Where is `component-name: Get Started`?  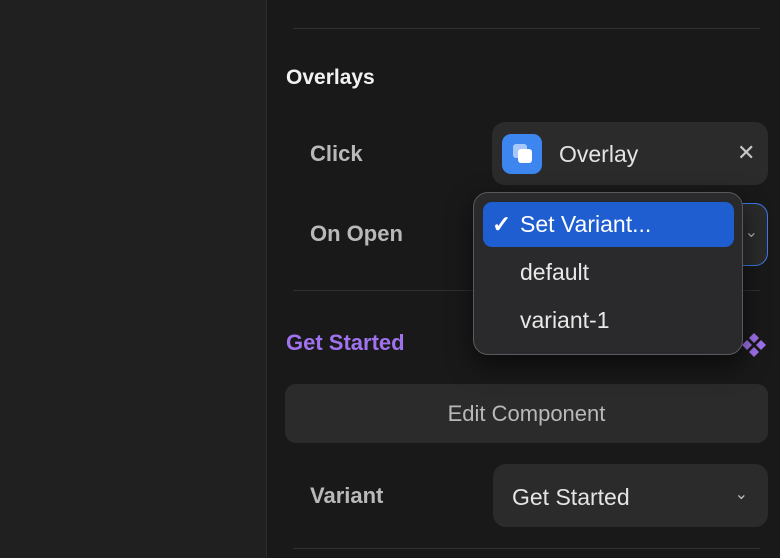
component-name: Get Started is located at coordinates (345, 342).